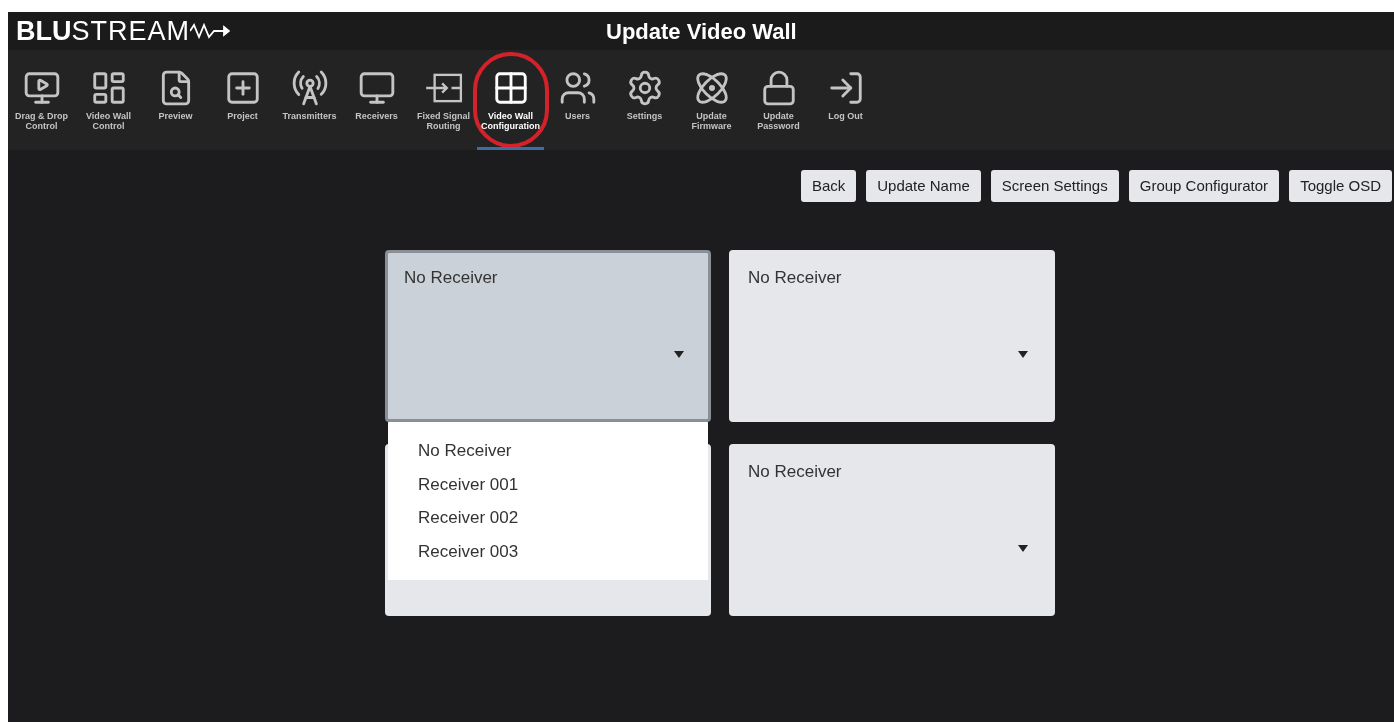  Describe the element at coordinates (644, 109) in the screenshot. I see `nav-tab: Settings` at that location.